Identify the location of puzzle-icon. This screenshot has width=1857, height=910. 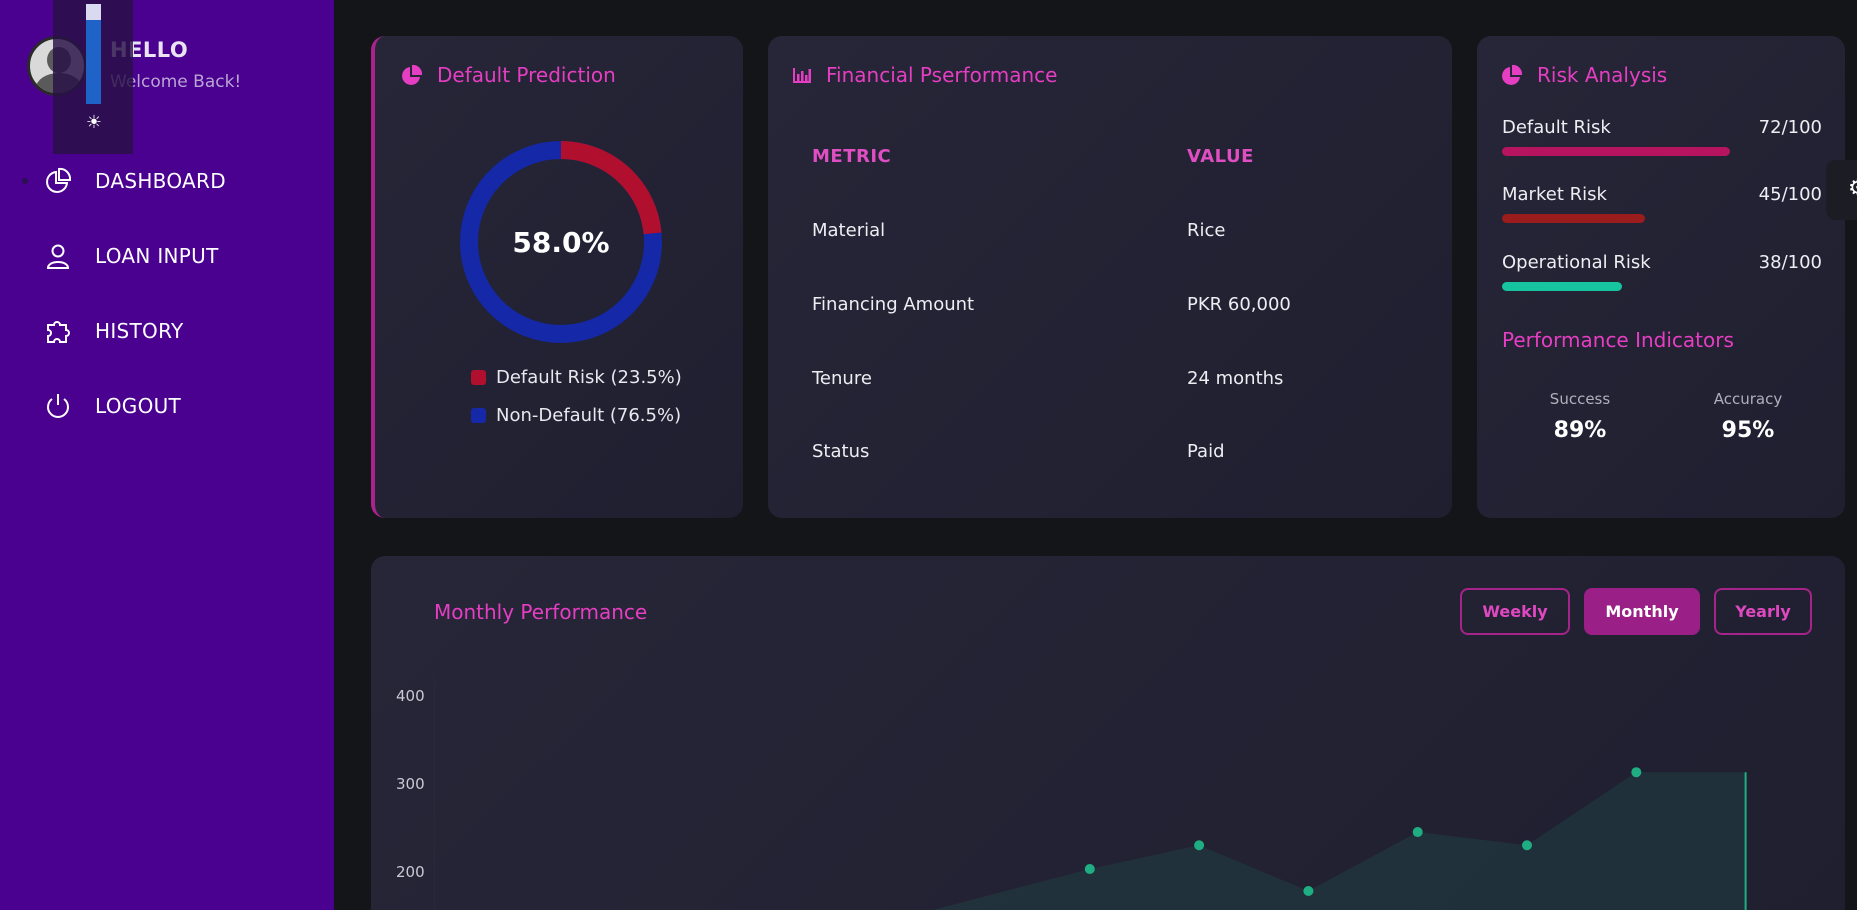
(58, 332).